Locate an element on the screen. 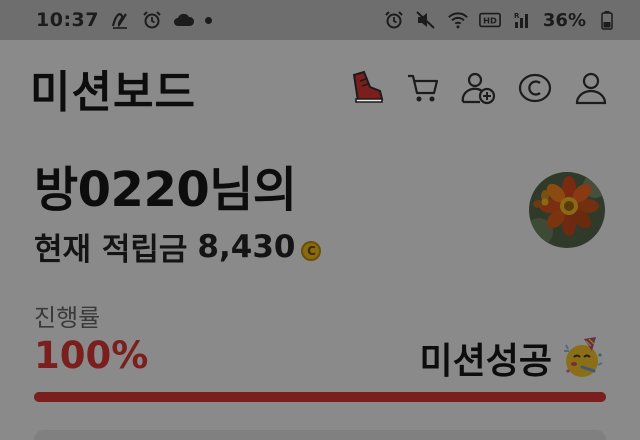 This screenshot has height=440, width=640. flower-photo-icon is located at coordinates (567, 210).